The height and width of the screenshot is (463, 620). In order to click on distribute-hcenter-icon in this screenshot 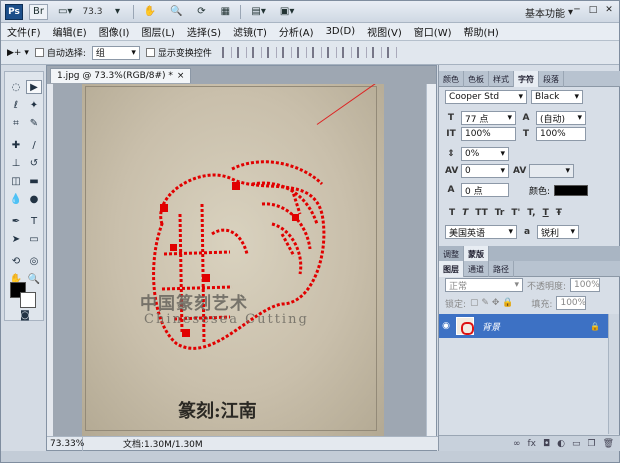, I will do `click(376, 52)`.